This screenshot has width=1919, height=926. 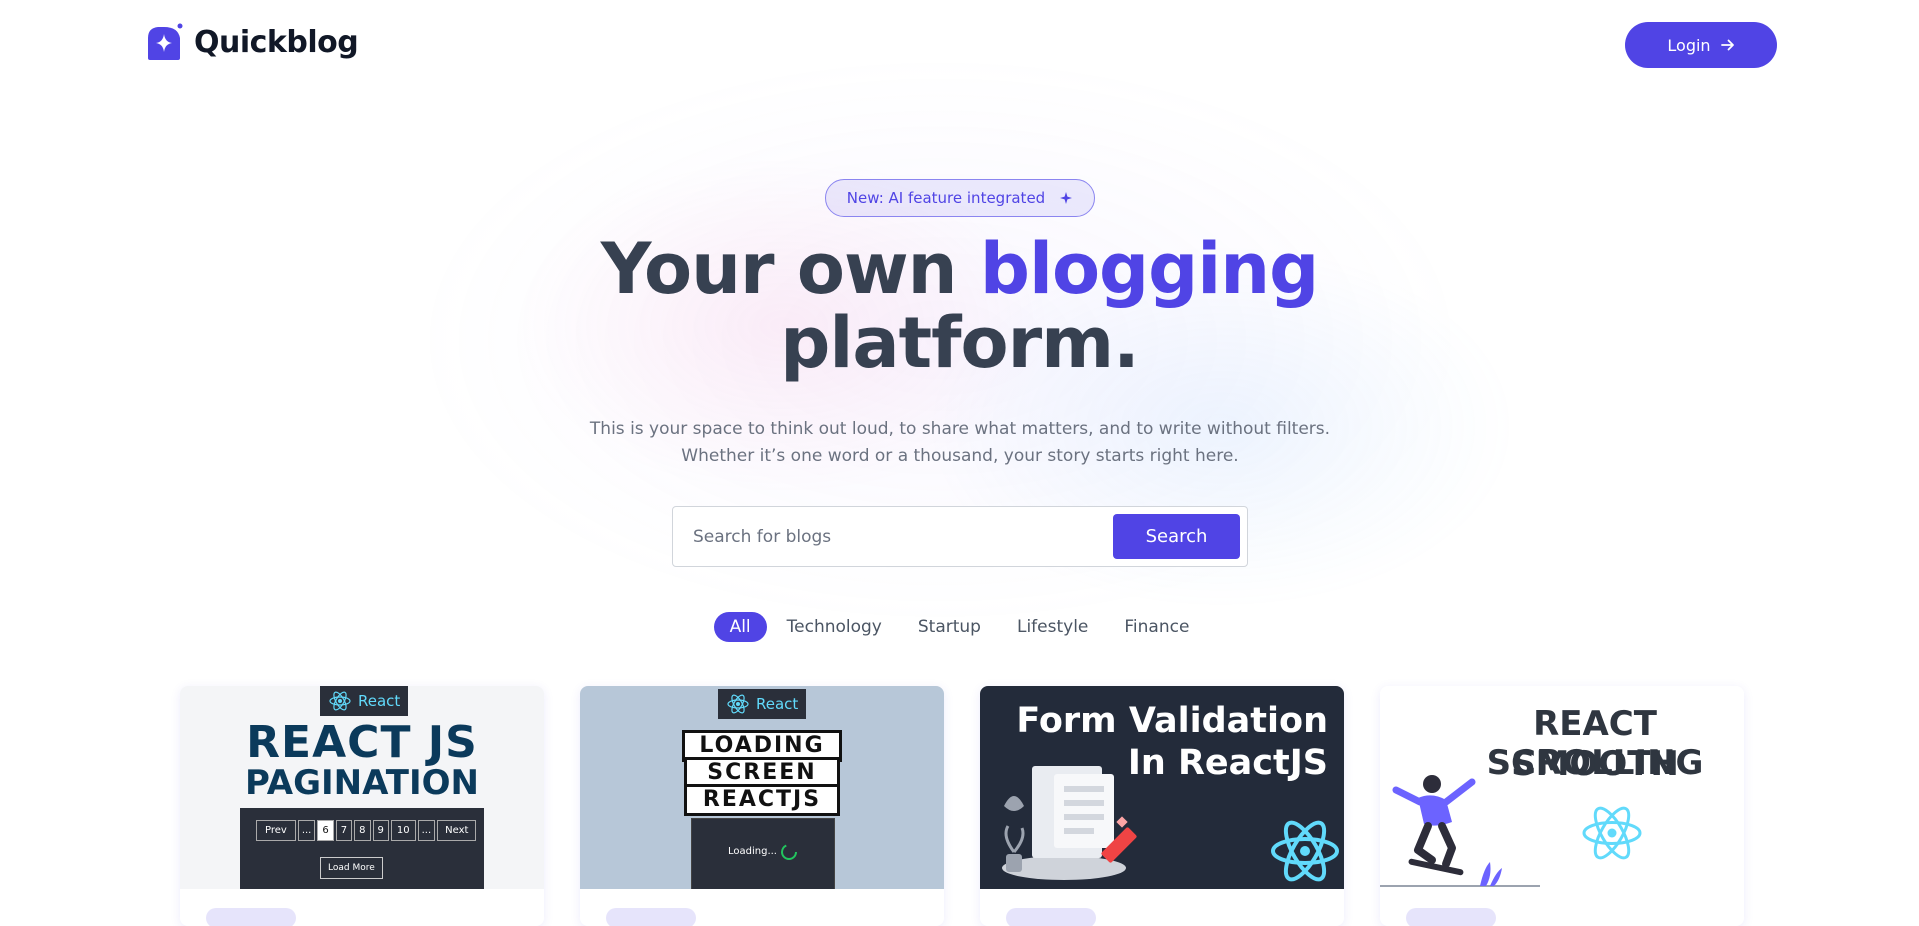 What do you see at coordinates (1052, 627) in the screenshot?
I see `filter-lifestyle: Lifestyle` at bounding box center [1052, 627].